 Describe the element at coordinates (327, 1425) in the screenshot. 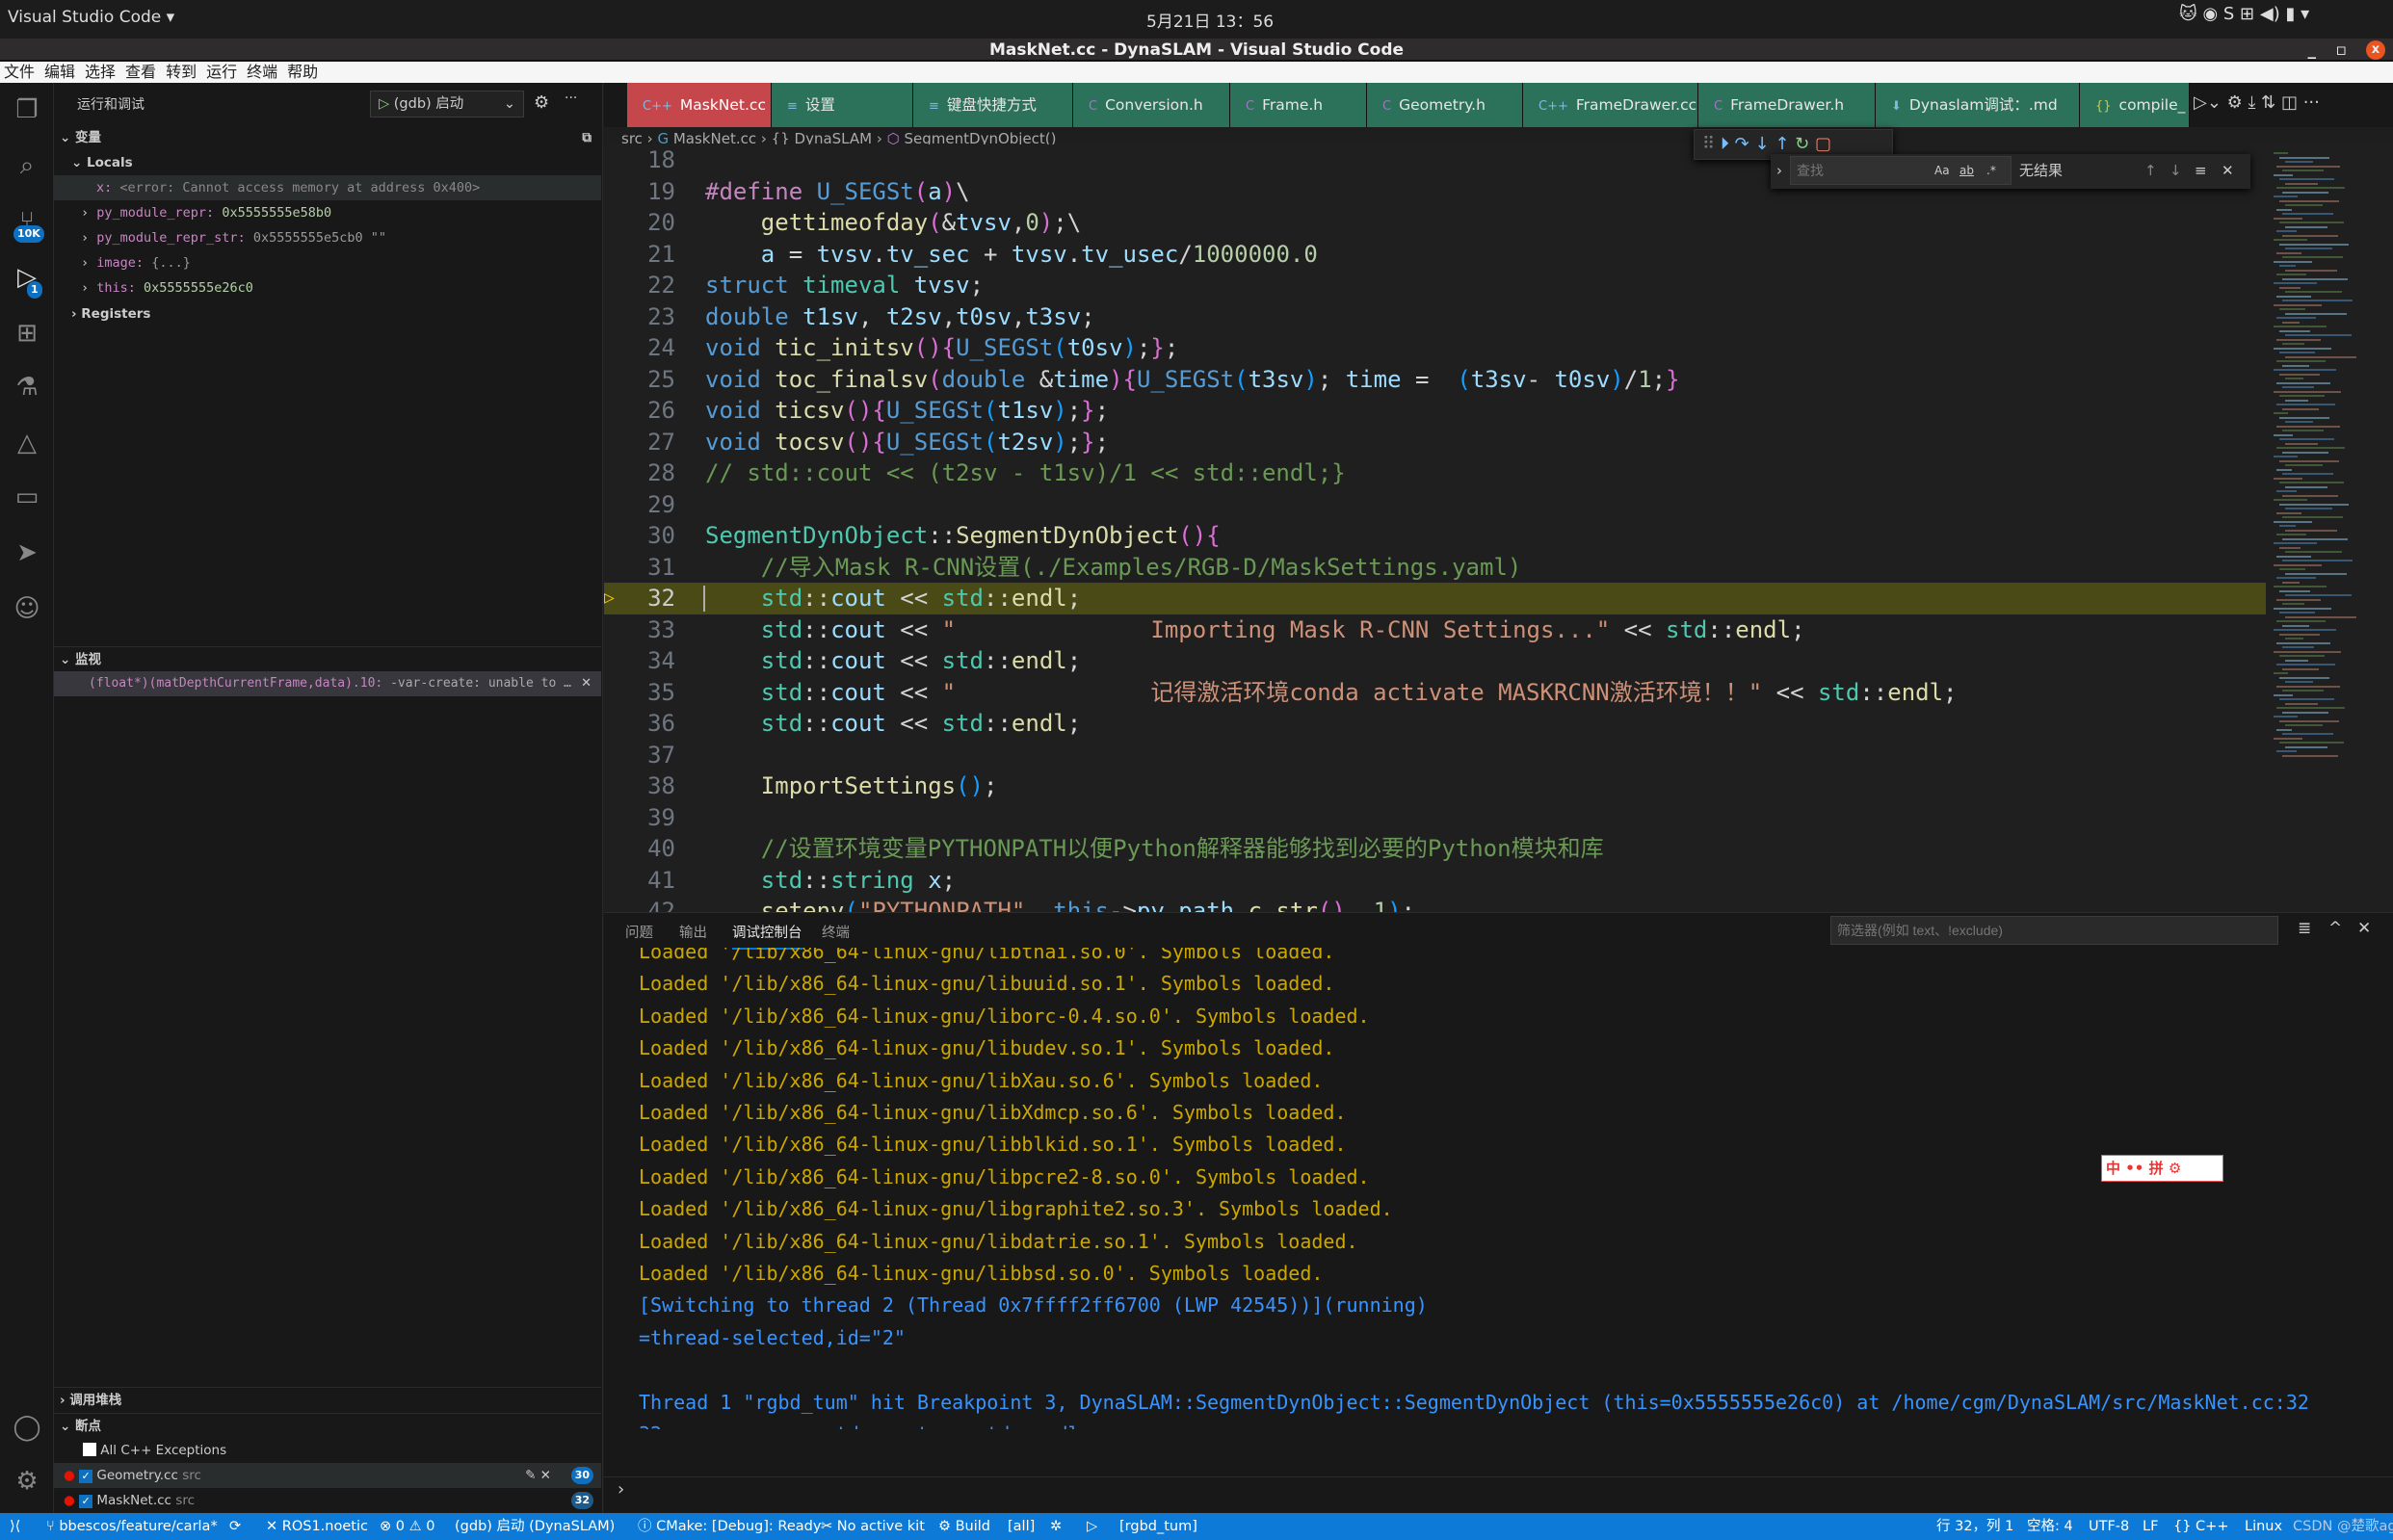

I see `breakpoints-section-header: ⌄ 断点` at that location.